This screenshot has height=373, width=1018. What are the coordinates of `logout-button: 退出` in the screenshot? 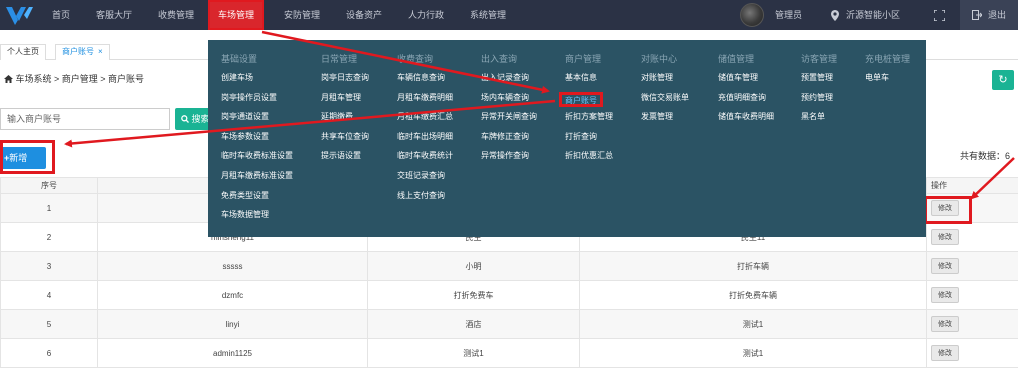 It's located at (989, 15).